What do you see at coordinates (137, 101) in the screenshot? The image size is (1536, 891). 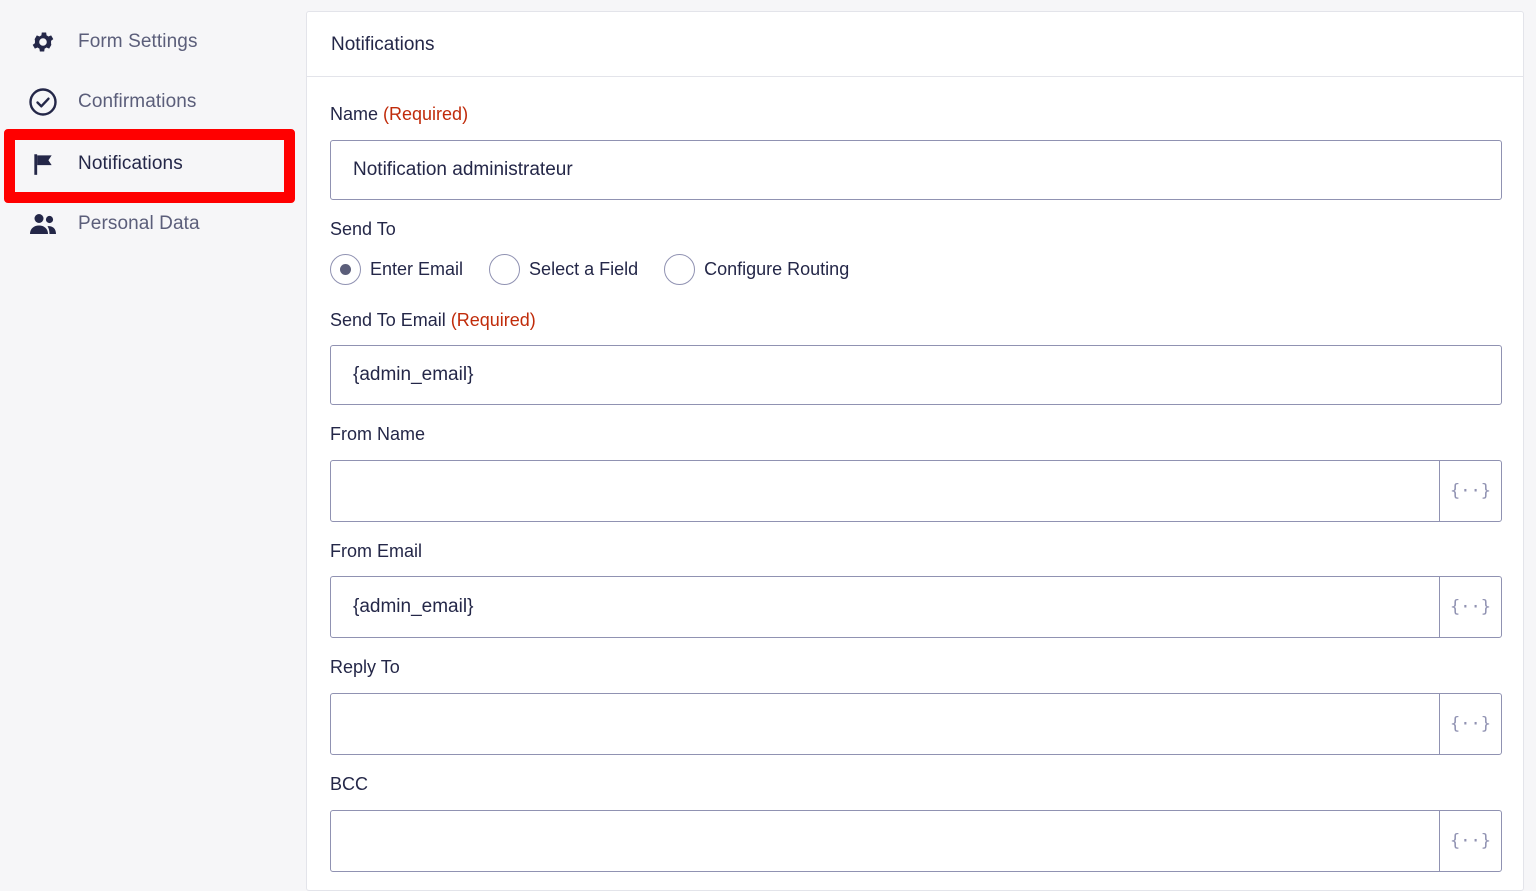 I see `sidebar-item-label: Confirmations` at bounding box center [137, 101].